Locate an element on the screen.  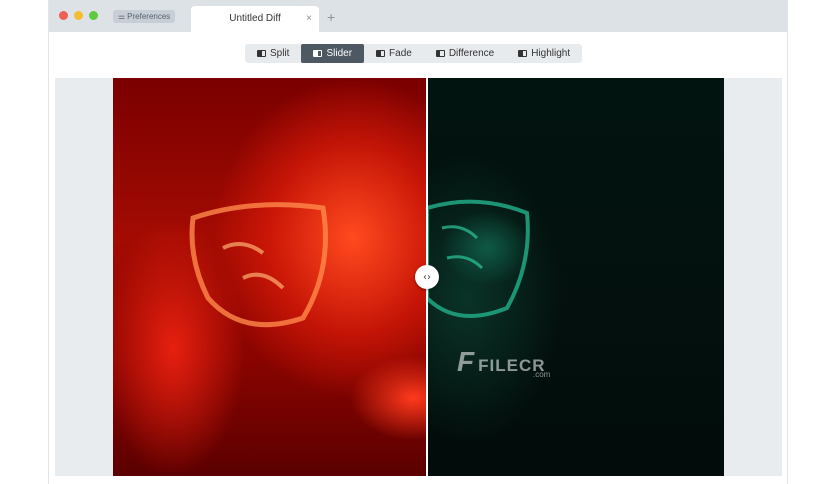
mode-label: Split is located at coordinates (280, 53).